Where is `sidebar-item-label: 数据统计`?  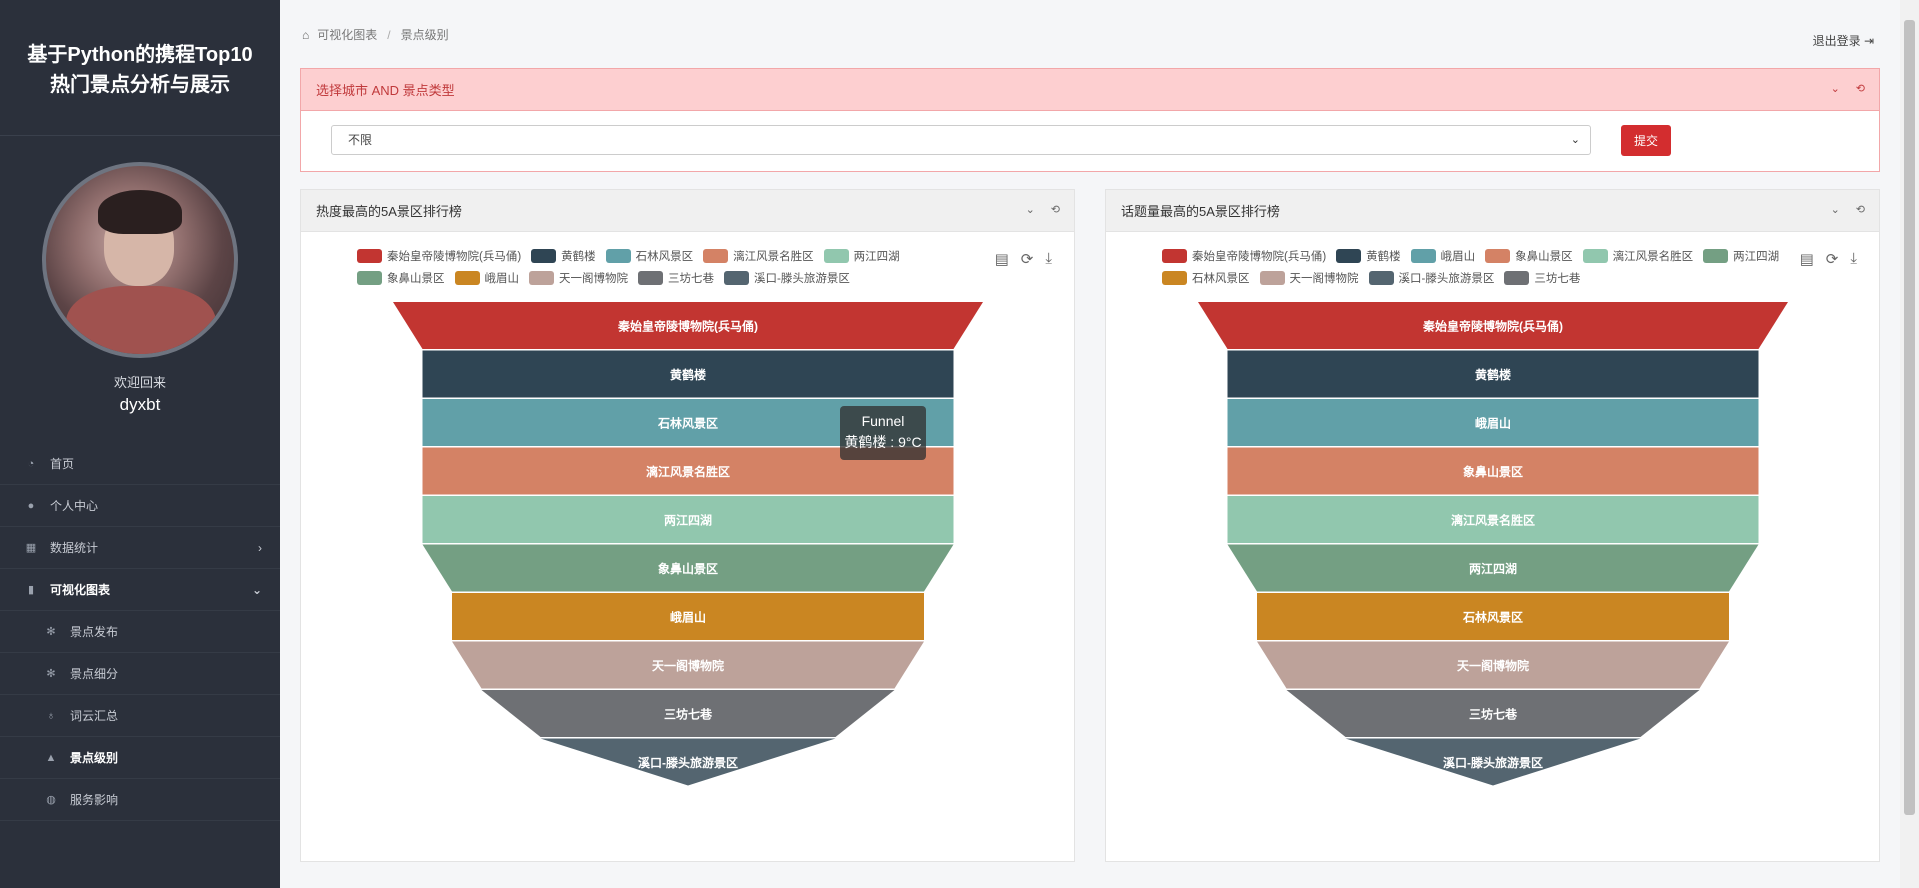 sidebar-item-label: 数据统计 is located at coordinates (74, 548).